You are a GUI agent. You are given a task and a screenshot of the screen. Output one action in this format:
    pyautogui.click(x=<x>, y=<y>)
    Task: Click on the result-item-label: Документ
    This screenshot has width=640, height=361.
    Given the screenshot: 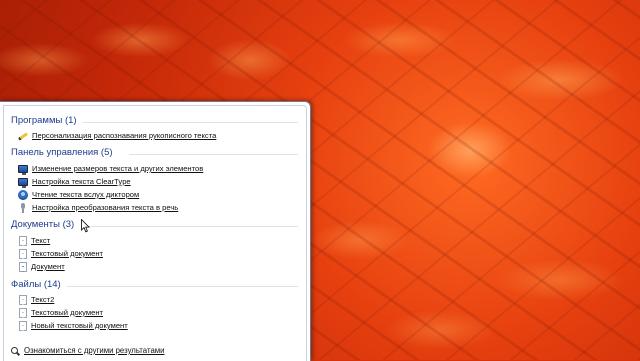 What is the action you would take?
    pyautogui.click(x=48, y=266)
    